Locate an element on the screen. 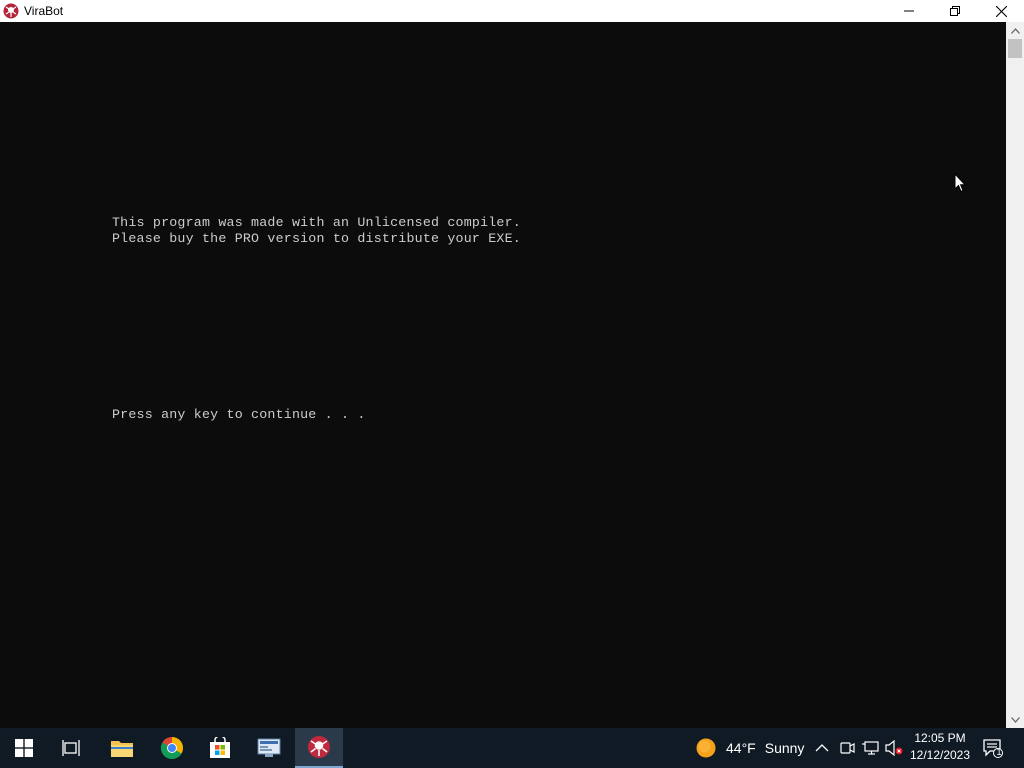 Image resolution: width=1024 pixels, height=768 pixels. notification-count: 1 is located at coordinates (999, 752).